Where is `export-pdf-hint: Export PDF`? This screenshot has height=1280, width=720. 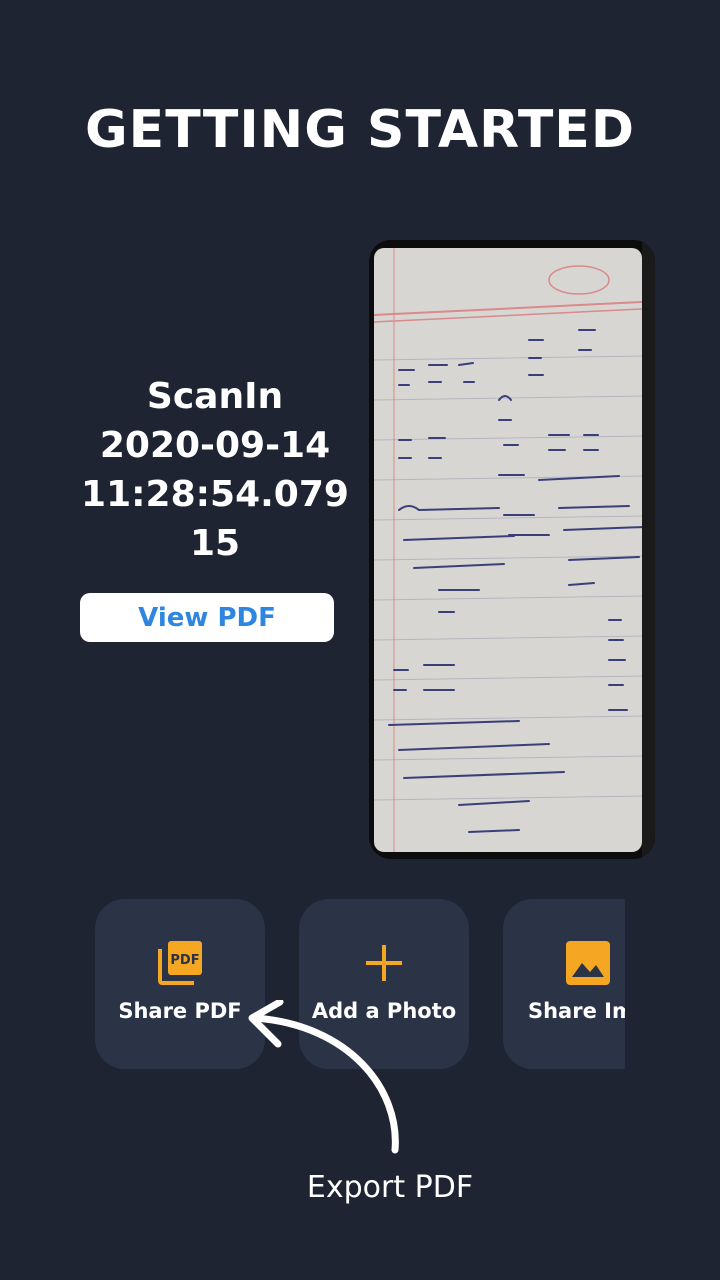
export-pdf-hint: Export PDF is located at coordinates (390, 1187).